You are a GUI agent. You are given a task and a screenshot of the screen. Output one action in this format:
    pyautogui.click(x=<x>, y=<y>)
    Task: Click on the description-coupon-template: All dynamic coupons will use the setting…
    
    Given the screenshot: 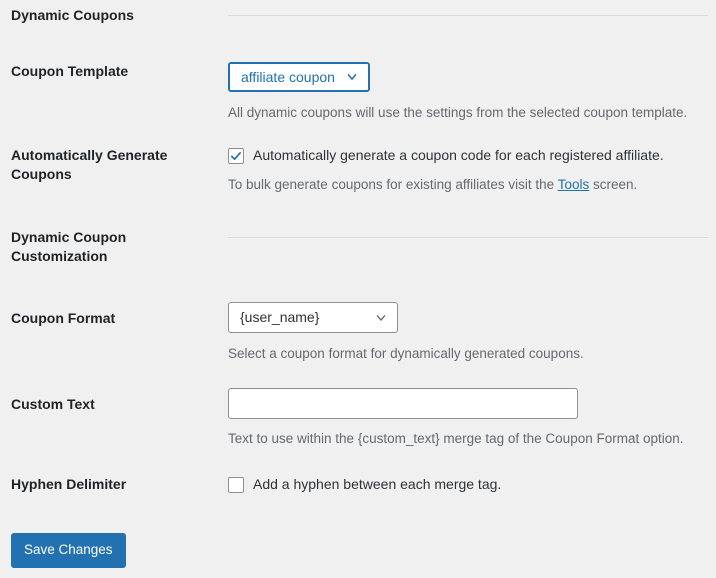 What is the action you would take?
    pyautogui.click(x=458, y=112)
    